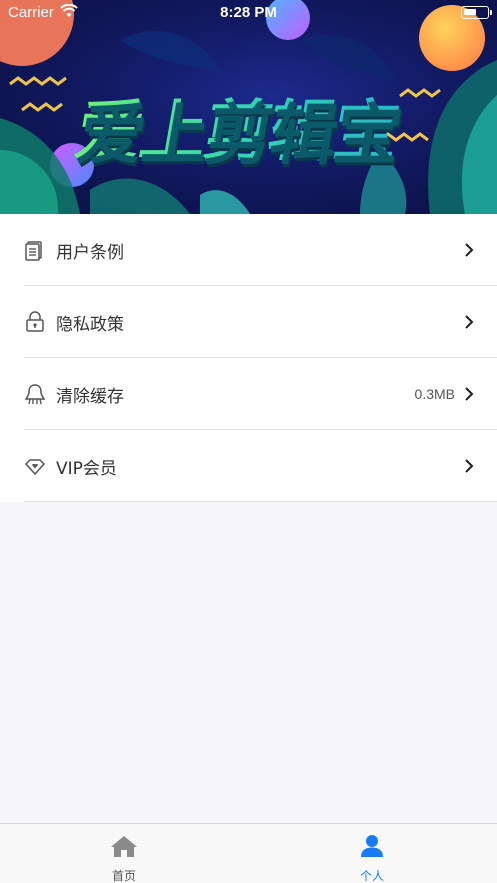 The width and height of the screenshot is (497, 883). I want to click on tab-profile: 个人, so click(372, 853).